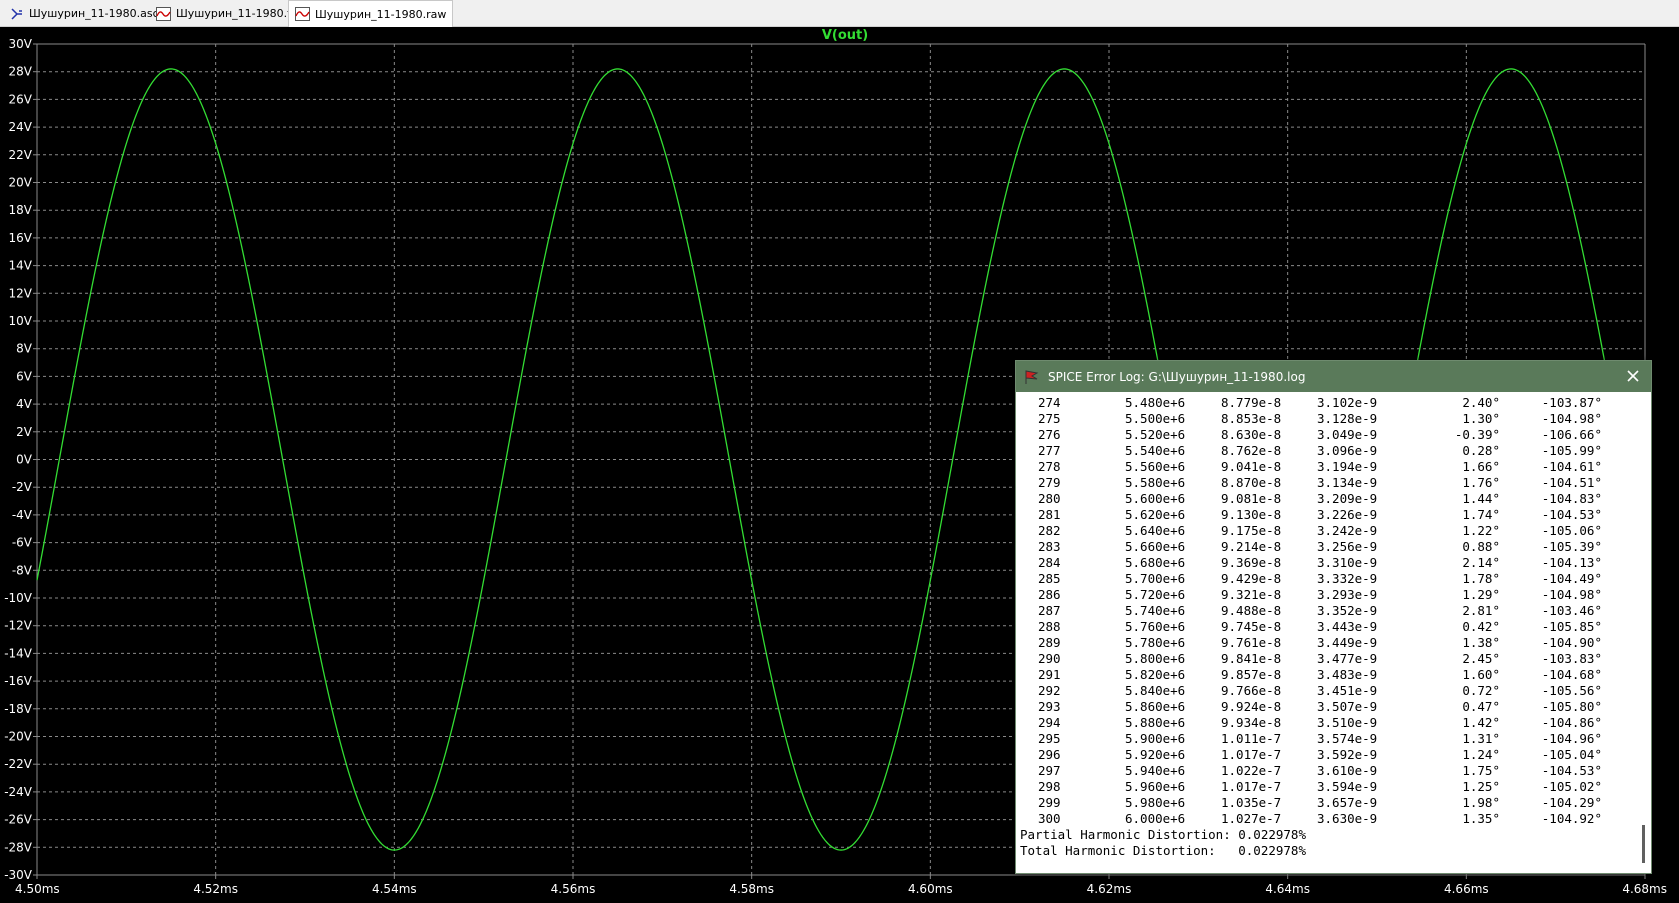 Image resolution: width=1679 pixels, height=903 pixels. I want to click on fourier-component-cell: 8.779e-8, so click(1251, 402).